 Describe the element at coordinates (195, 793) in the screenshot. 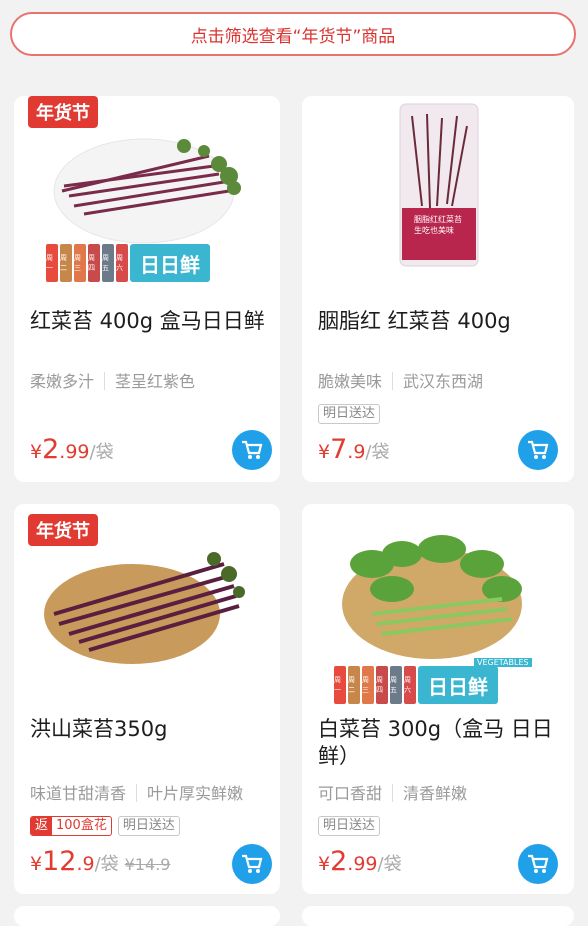

I see `tag: 叶片厚实鲜嫩` at that location.